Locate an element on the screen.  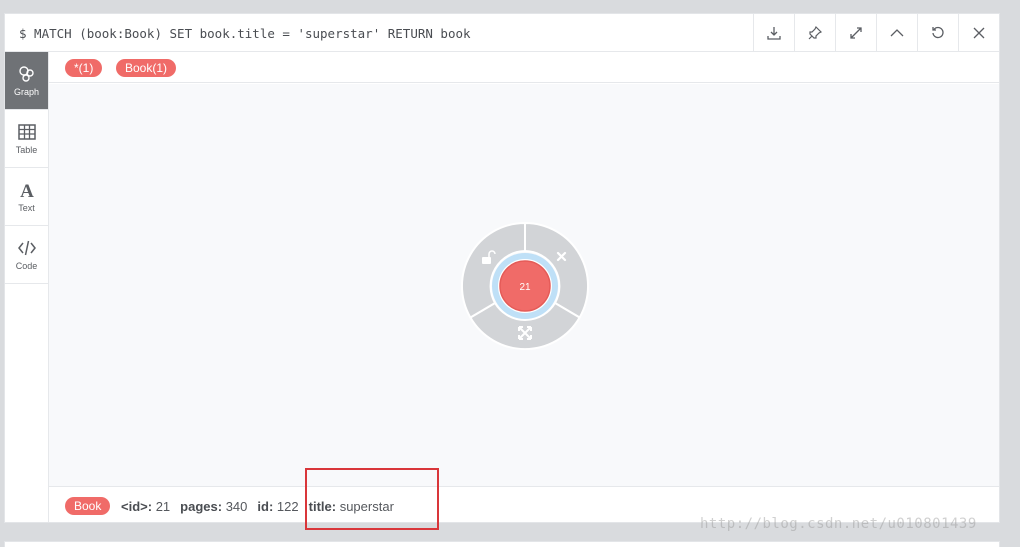
text-icon: A is located at coordinates (27, 190).